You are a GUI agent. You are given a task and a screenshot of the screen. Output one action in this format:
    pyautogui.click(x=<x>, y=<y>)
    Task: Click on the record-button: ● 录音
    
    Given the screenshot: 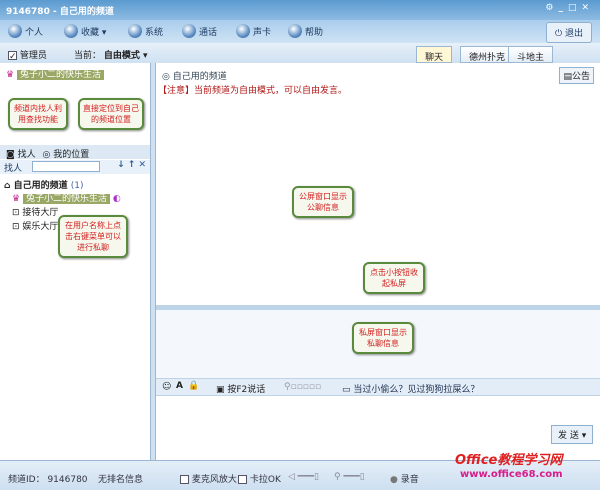 What is the action you would take?
    pyautogui.click(x=404, y=478)
    